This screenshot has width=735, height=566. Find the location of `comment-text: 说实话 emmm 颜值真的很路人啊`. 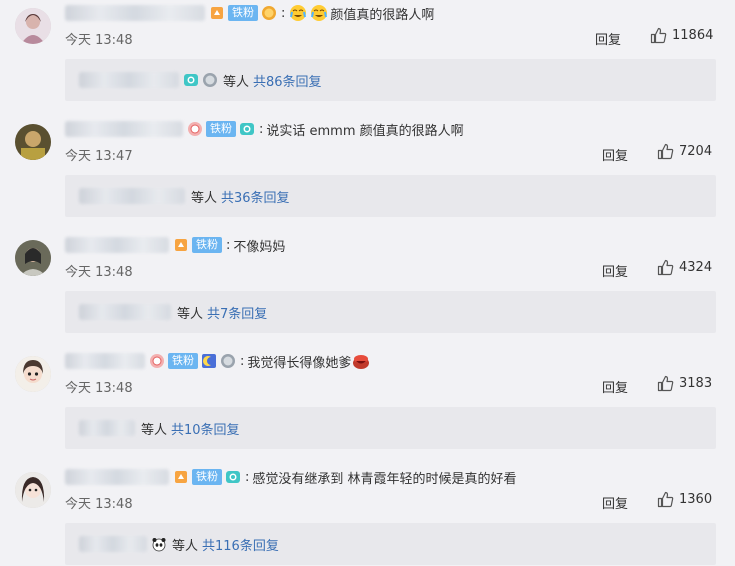

comment-text: 说实话 emmm 颜值真的很路人啊 is located at coordinates (365, 131).